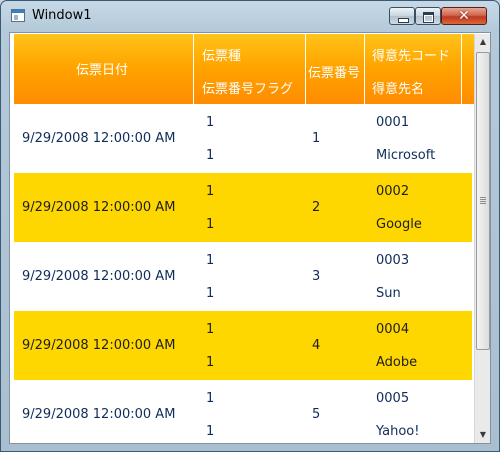  I want to click on close-icon: ✕, so click(464, 16).